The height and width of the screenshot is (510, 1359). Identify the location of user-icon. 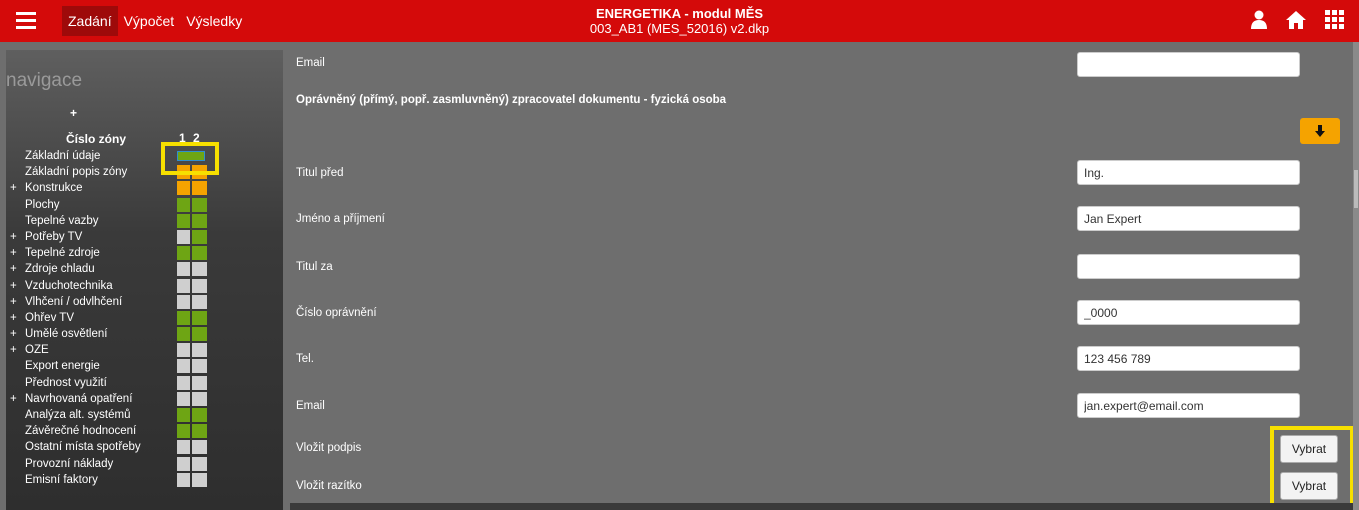
(1259, 20).